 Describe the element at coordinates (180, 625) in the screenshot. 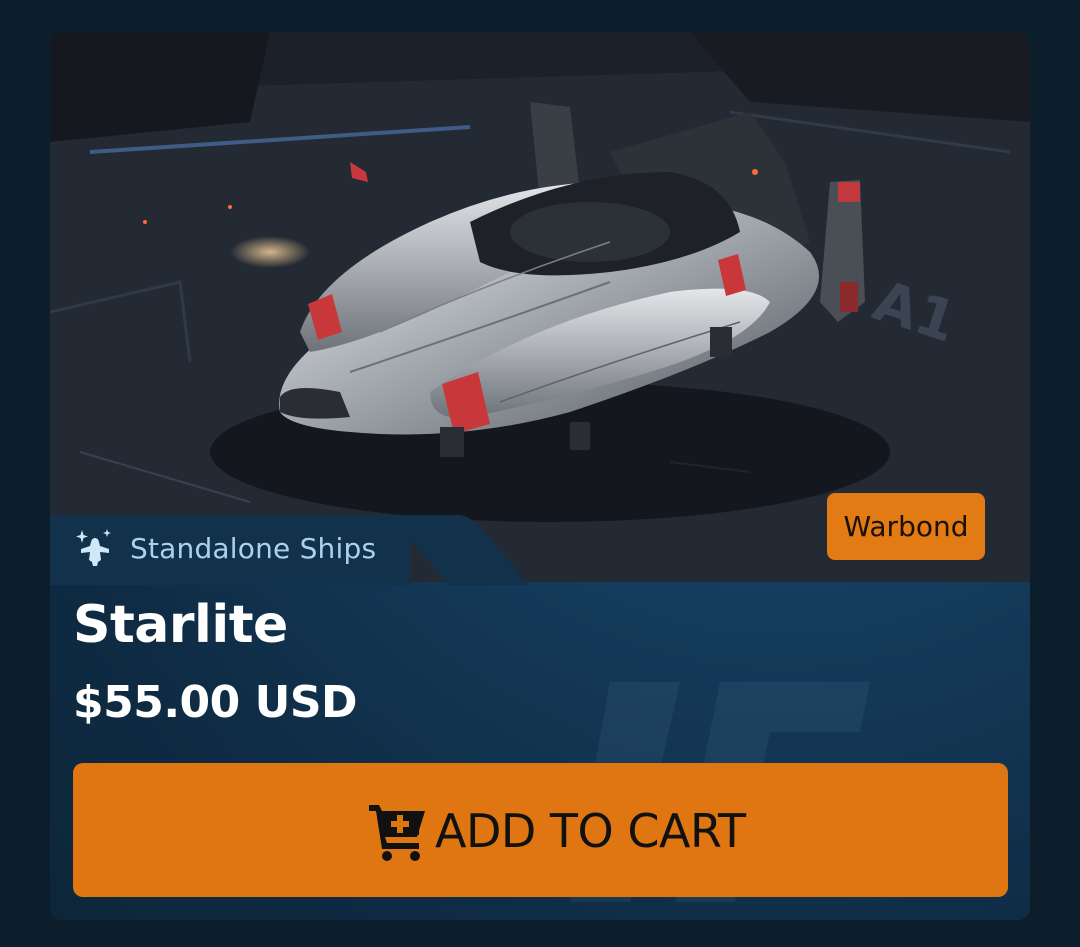

I see `product-title: Starlite` at that location.